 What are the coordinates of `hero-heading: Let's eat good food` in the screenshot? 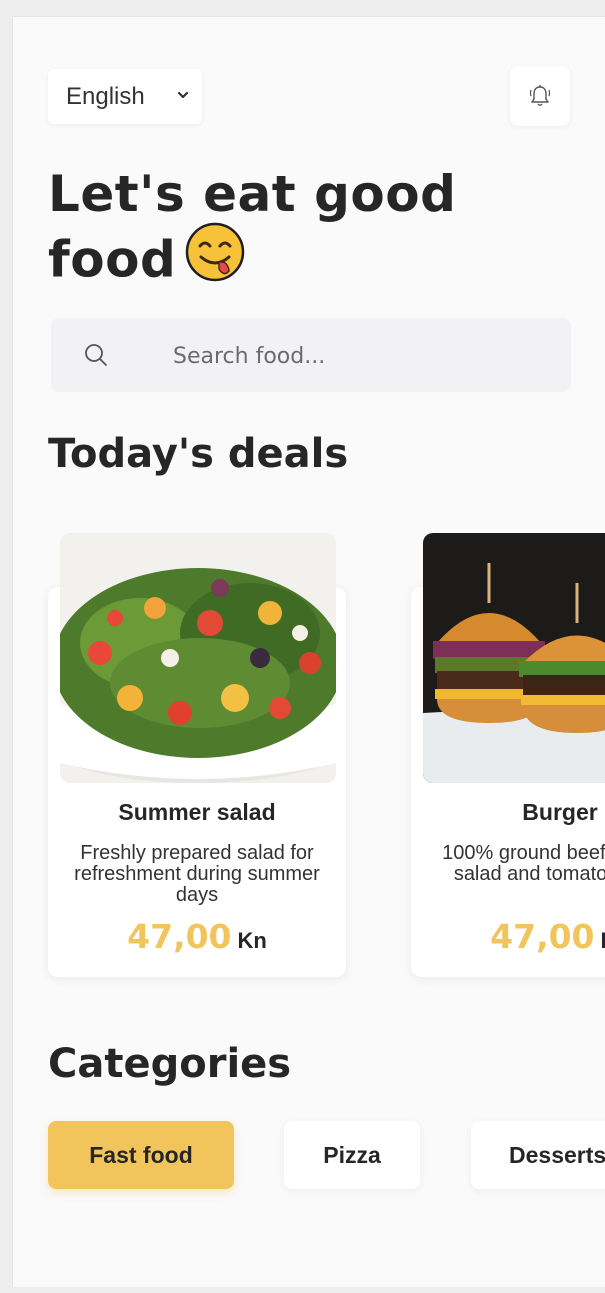 It's located at (258, 232).